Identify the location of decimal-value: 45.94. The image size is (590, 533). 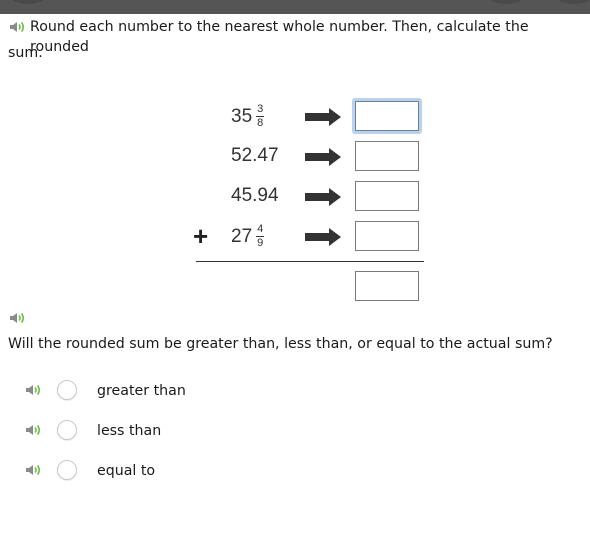
(255, 195).